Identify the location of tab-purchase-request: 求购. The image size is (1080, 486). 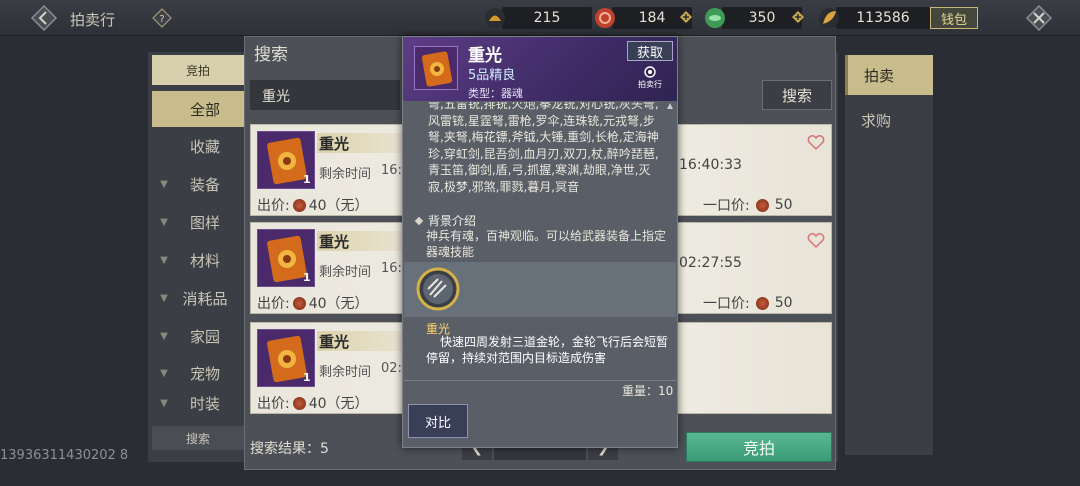
(889, 120).